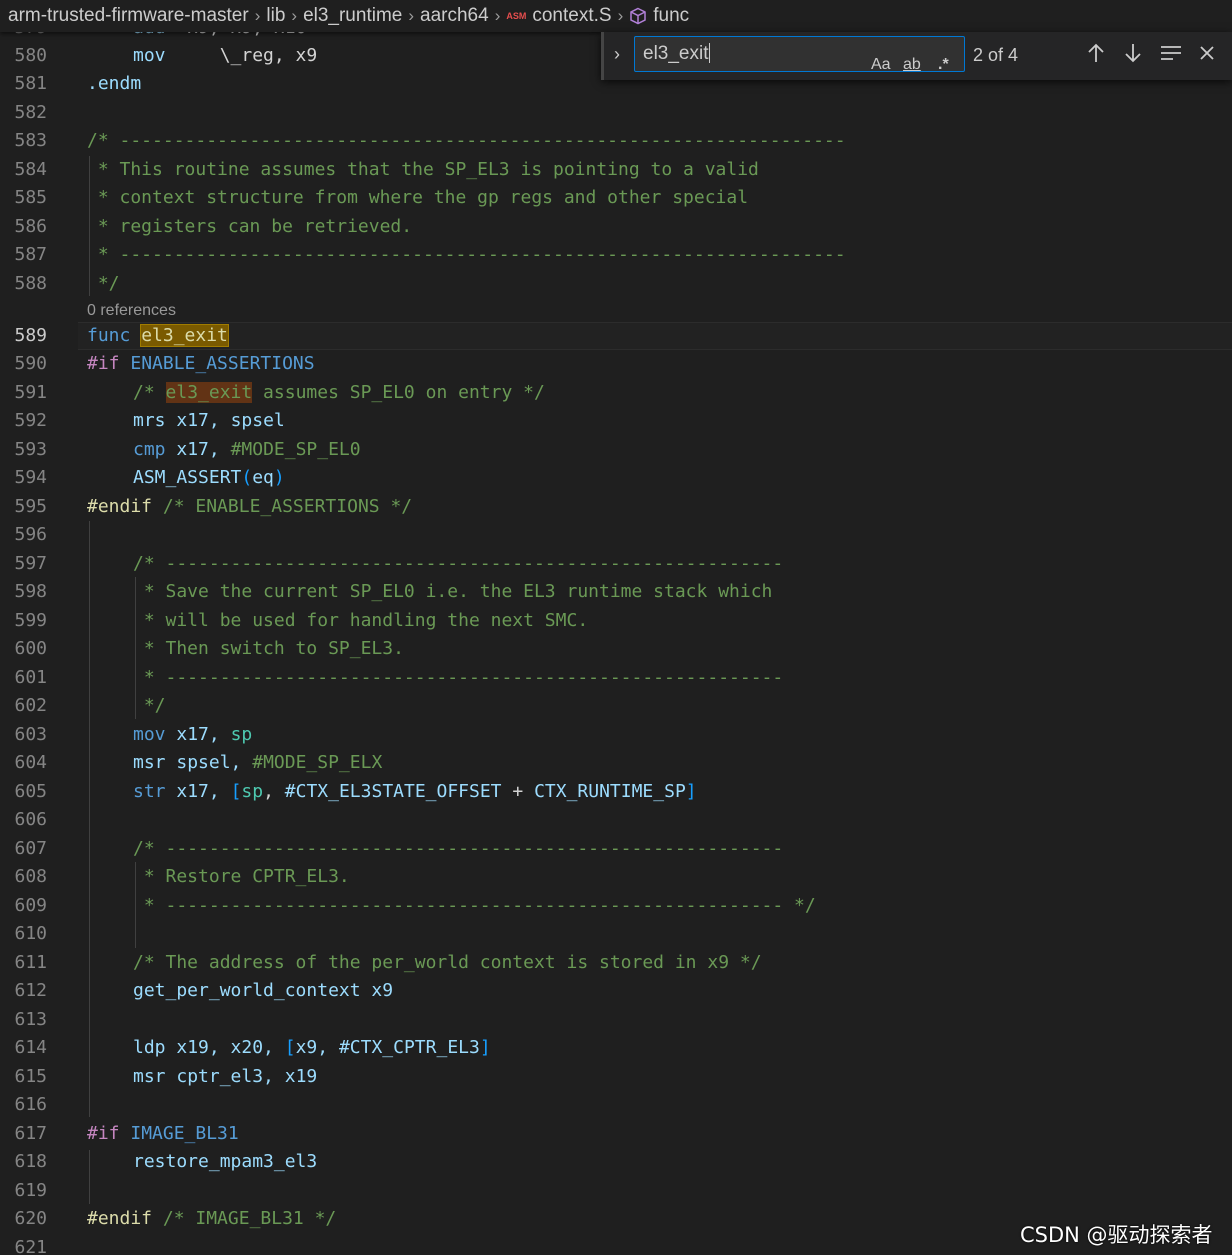 The image size is (1232, 1255). Describe the element at coordinates (996, 55) in the screenshot. I see `match-count: 2 of 4` at that location.